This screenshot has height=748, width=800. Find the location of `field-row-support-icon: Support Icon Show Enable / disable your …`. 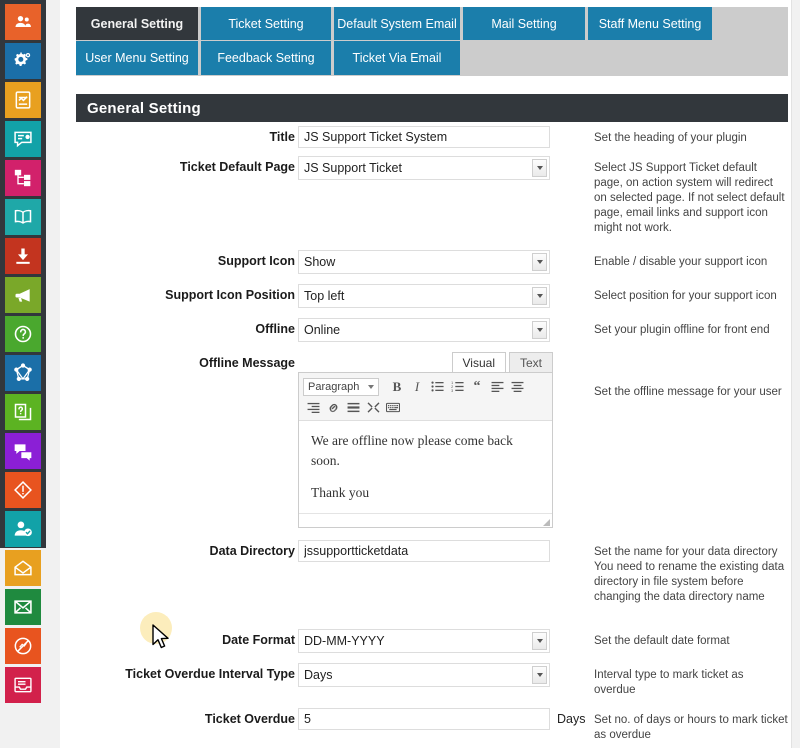

field-row-support-icon: Support Icon Show Enable / disable your … is located at coordinates (432, 262).